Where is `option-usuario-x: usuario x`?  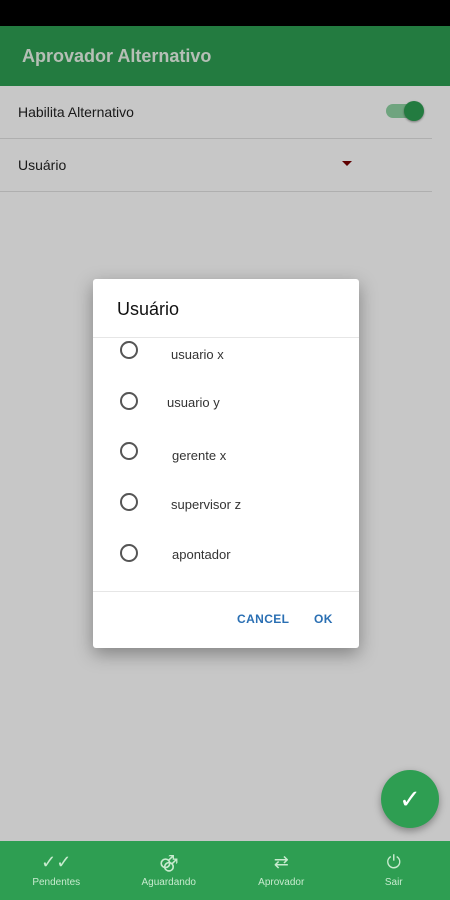
option-usuario-x: usuario x is located at coordinates (226, 359).